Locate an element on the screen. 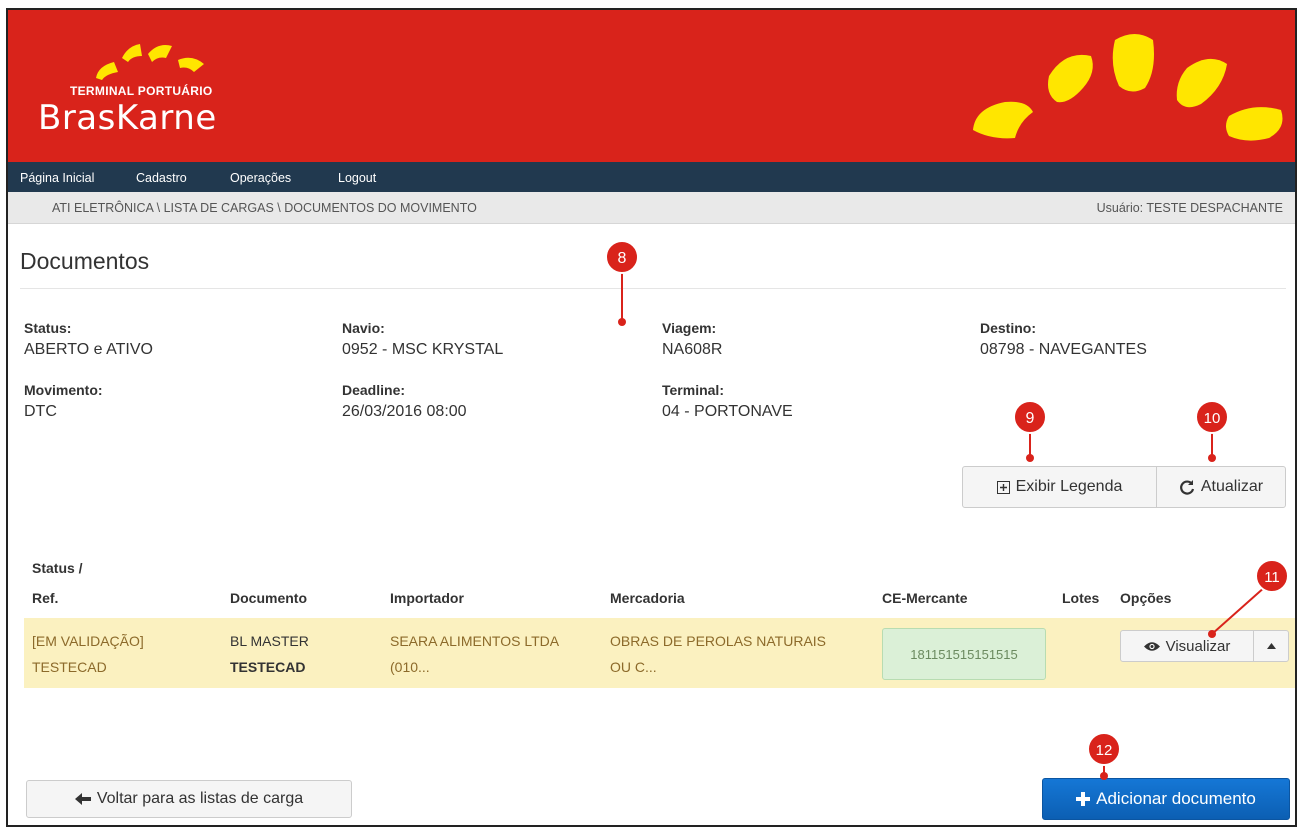 This screenshot has width=1303, height=829. refresh-button: Atualizar is located at coordinates (1221, 487).